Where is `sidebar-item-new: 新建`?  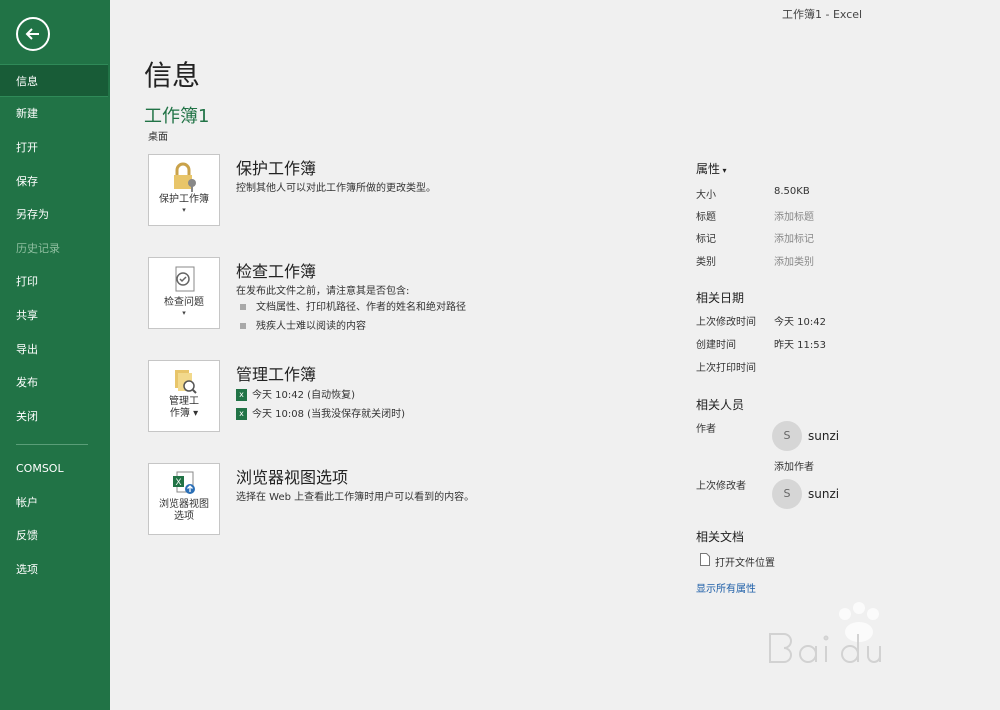
sidebar-item-new: 新建 is located at coordinates (54, 113).